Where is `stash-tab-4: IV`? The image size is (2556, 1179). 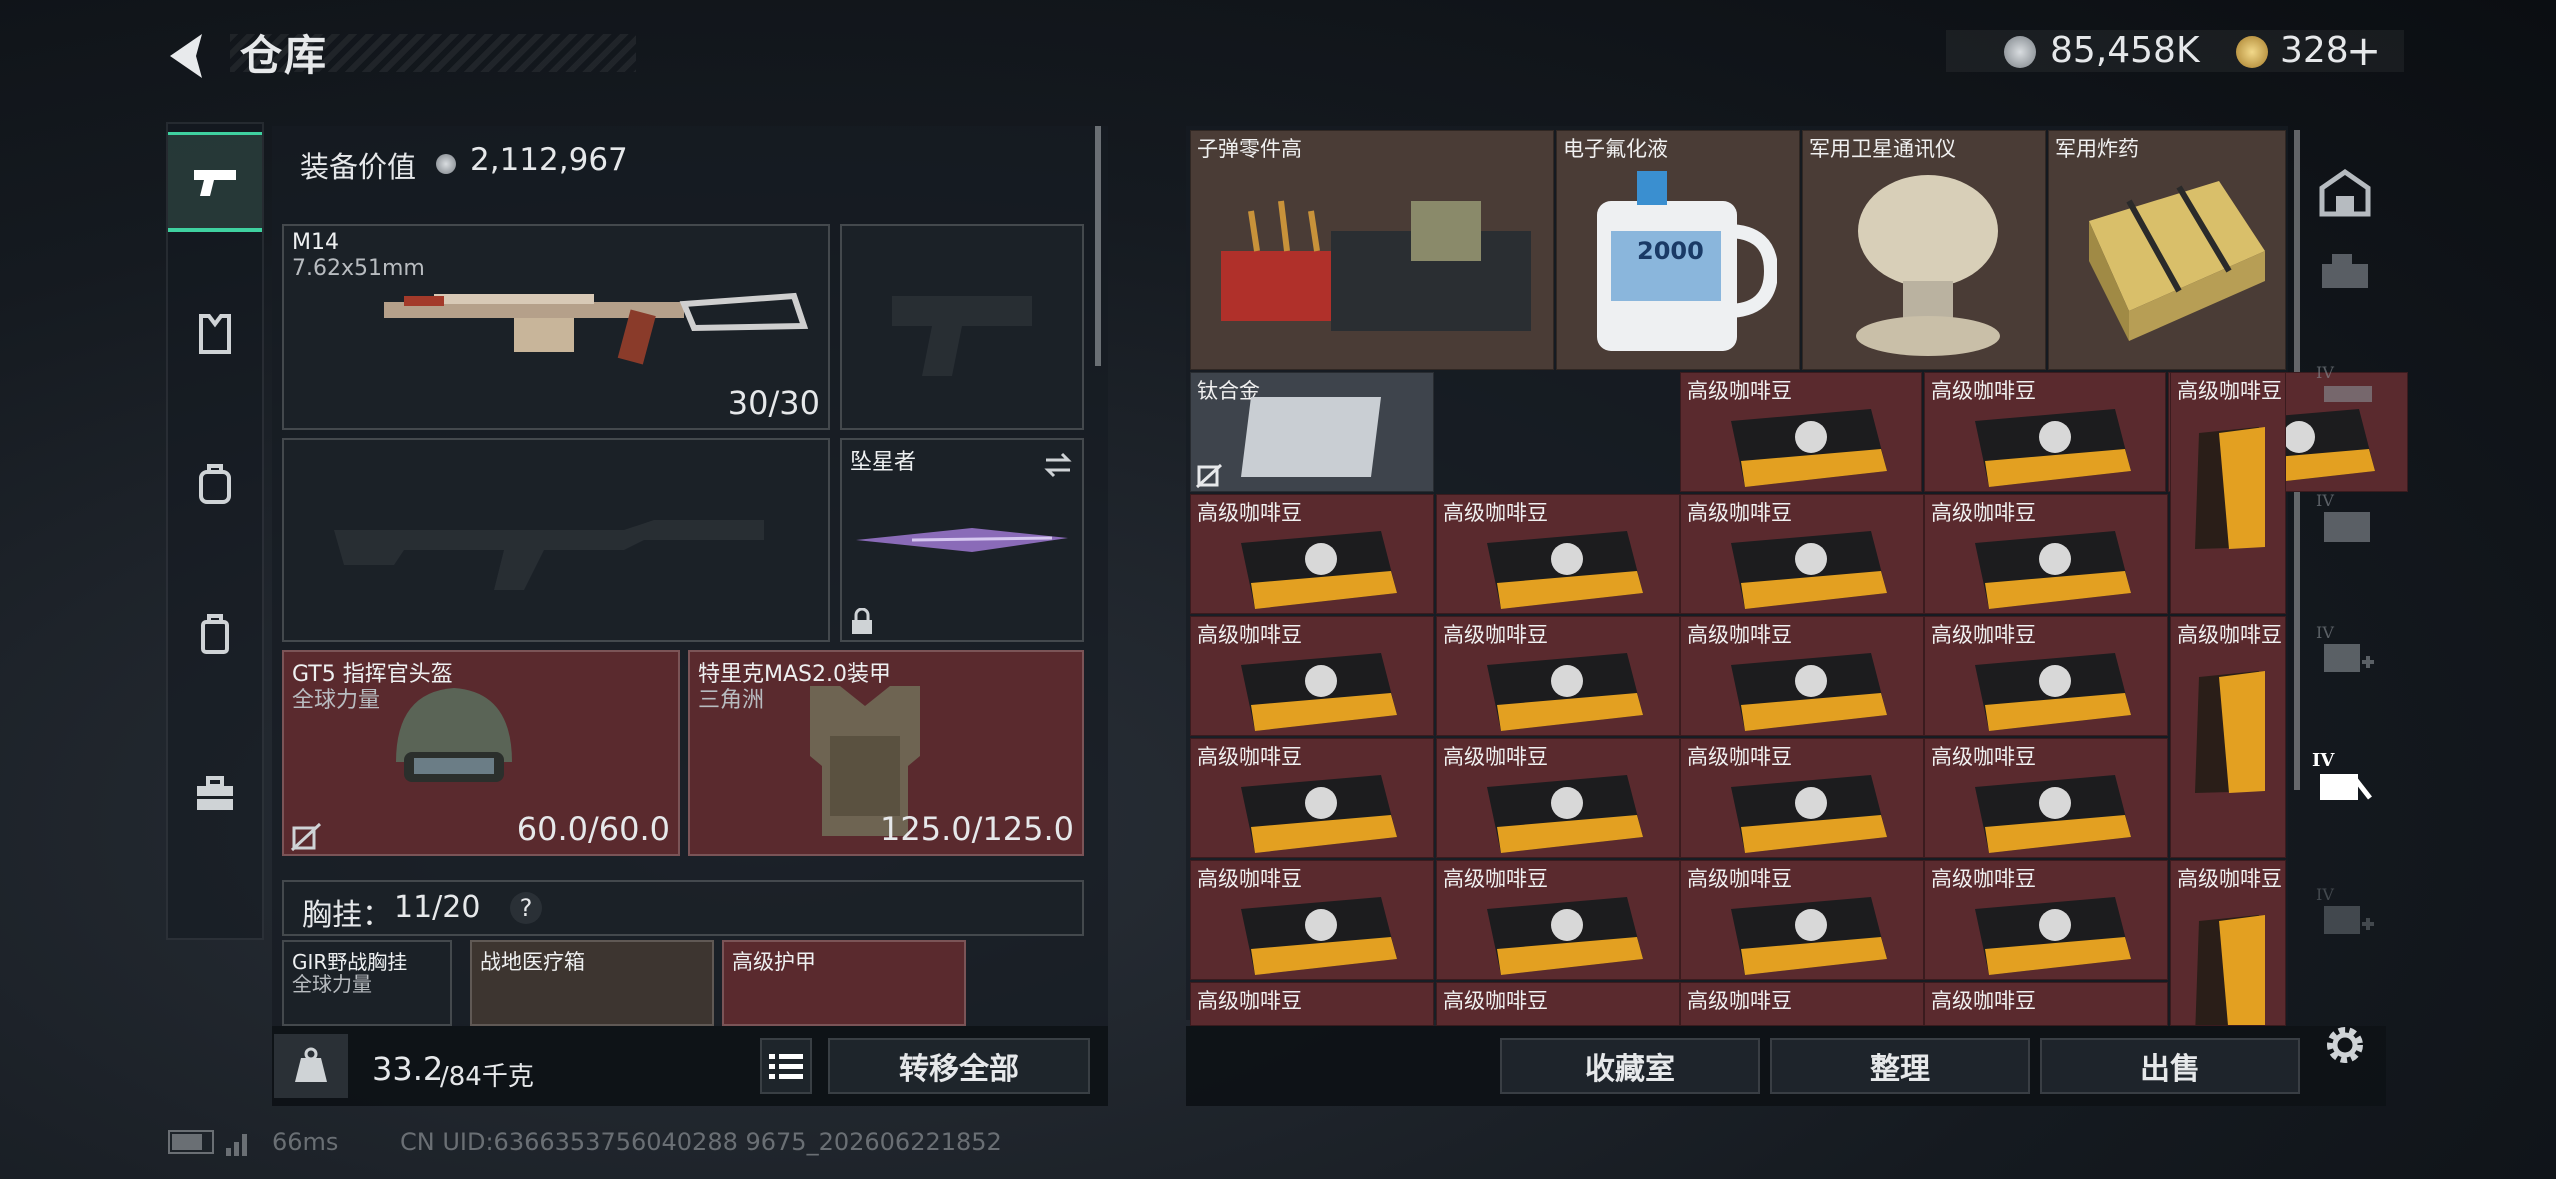 stash-tab-4: IV is located at coordinates (2345, 520).